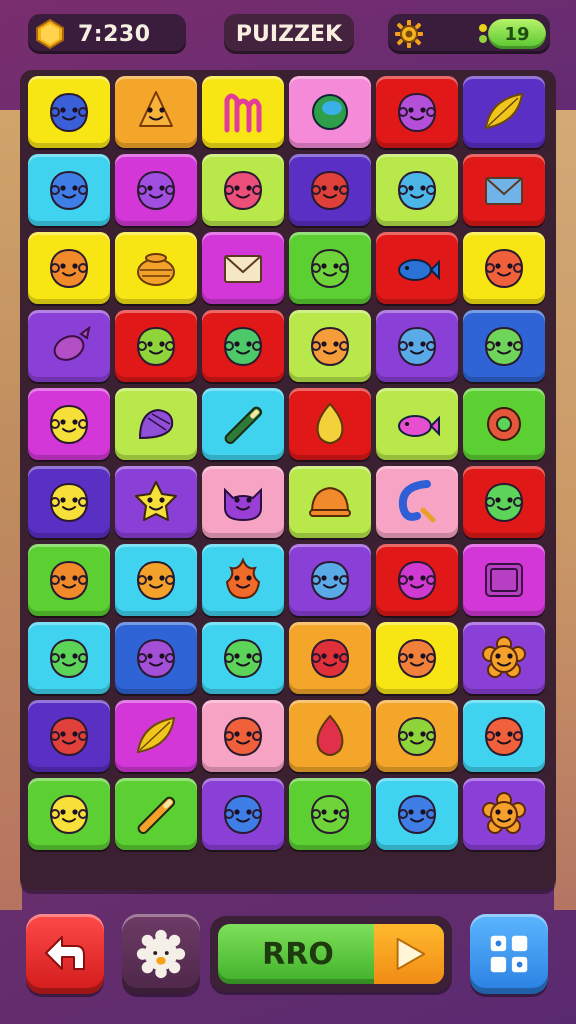  I want to click on tile-r3-c2, so click(156, 268).